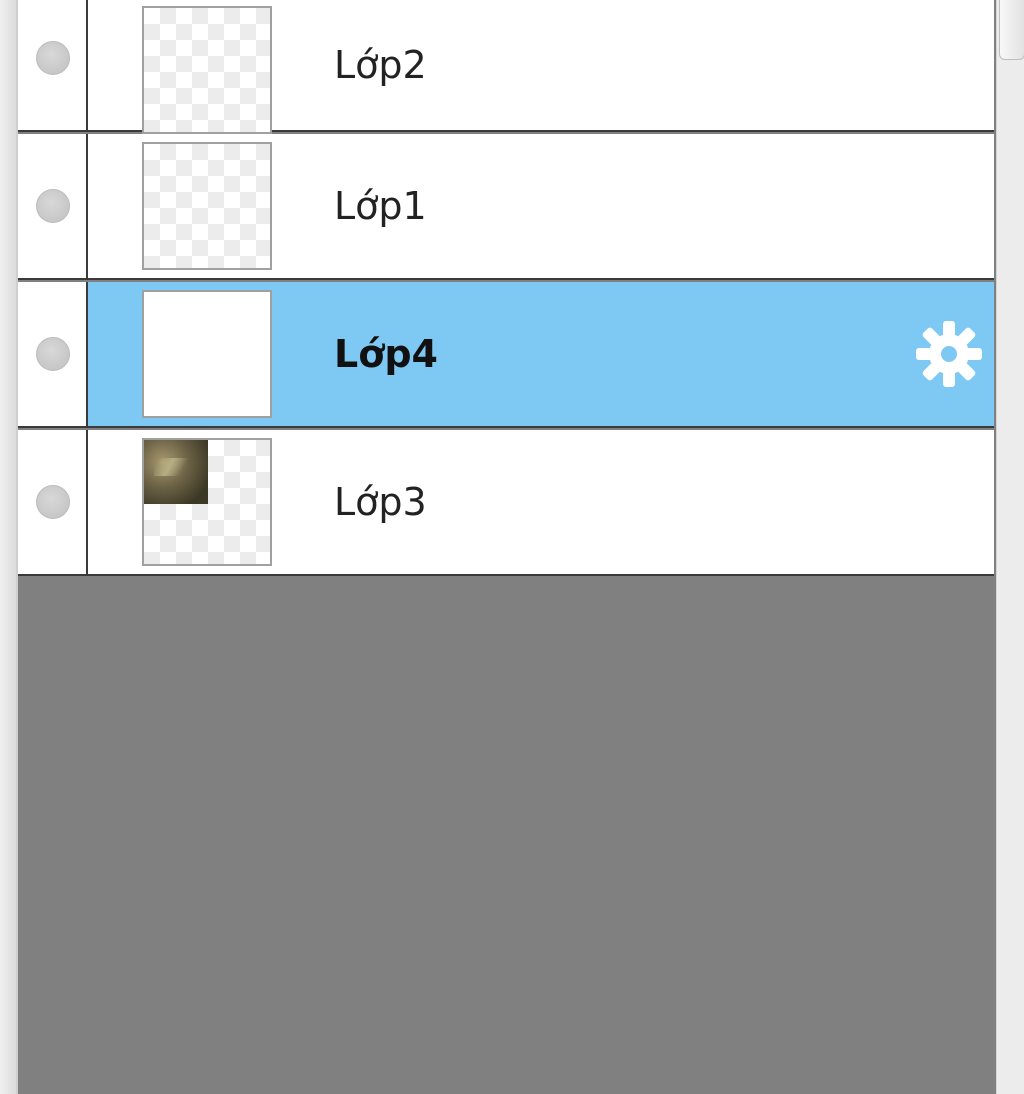 The width and height of the screenshot is (1024, 1094). What do you see at coordinates (380, 206) in the screenshot?
I see `layer-name: Lớp1` at bounding box center [380, 206].